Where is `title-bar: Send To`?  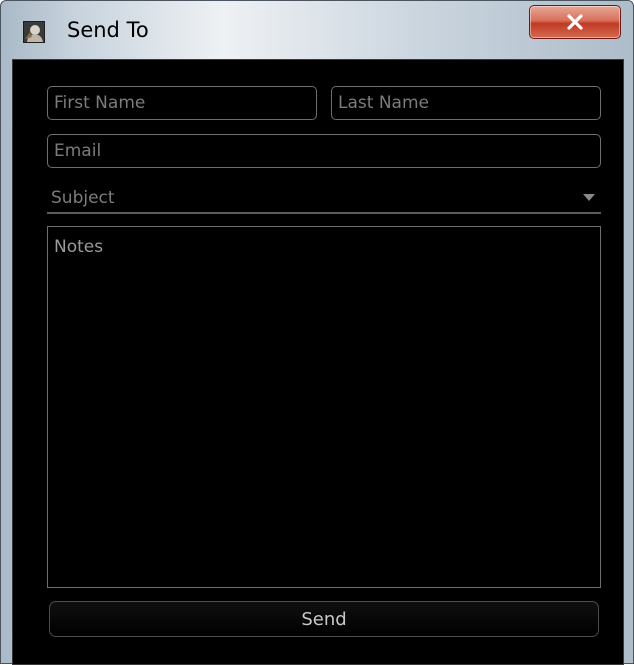 title-bar: Send To is located at coordinates (317, 30).